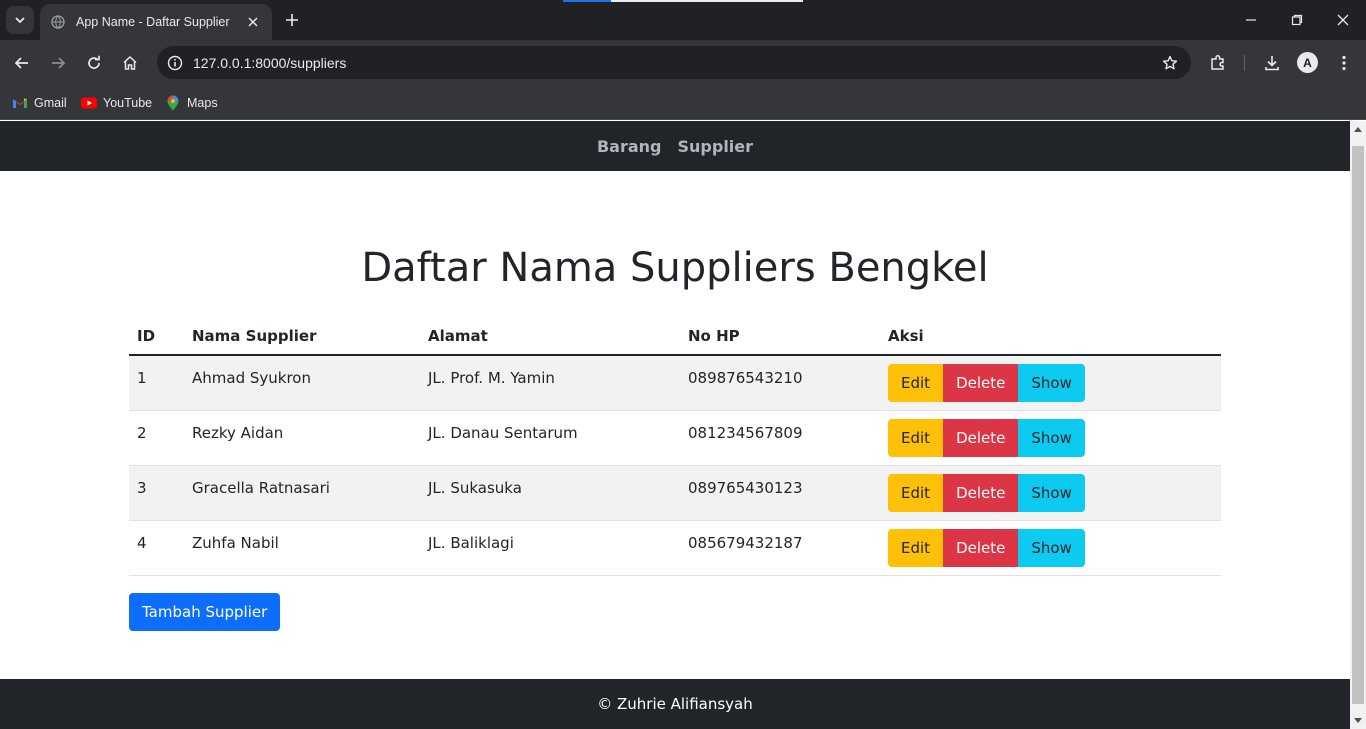 The image size is (1366, 729). I want to click on reload-icon, so click(94, 62).